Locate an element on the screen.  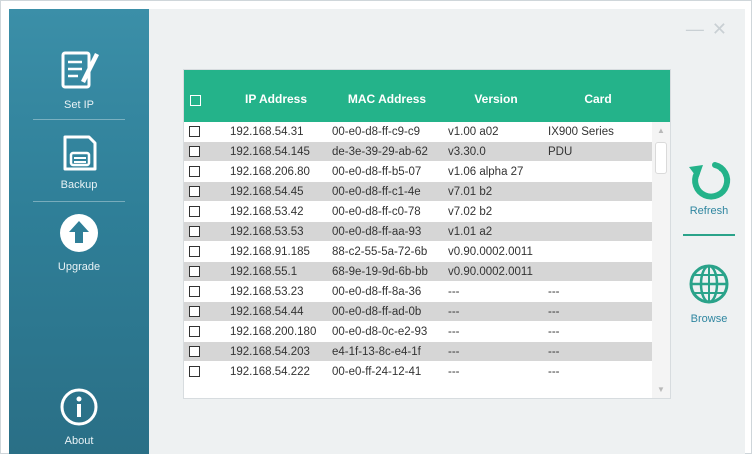
table-row: 192.168.54.222 00-e0-ff-24-12-41 --- --- is located at coordinates (418, 372).